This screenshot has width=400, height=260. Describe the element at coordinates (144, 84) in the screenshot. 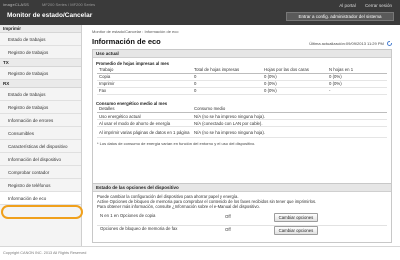

I see `table-cell: Imprimir` at that location.